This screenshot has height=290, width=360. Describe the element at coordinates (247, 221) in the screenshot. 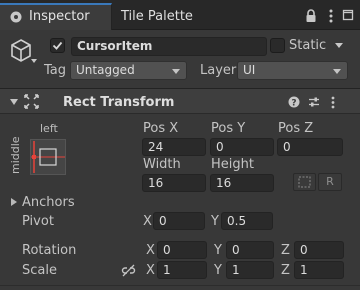

I see `pivot-y-field: 0.5` at that location.